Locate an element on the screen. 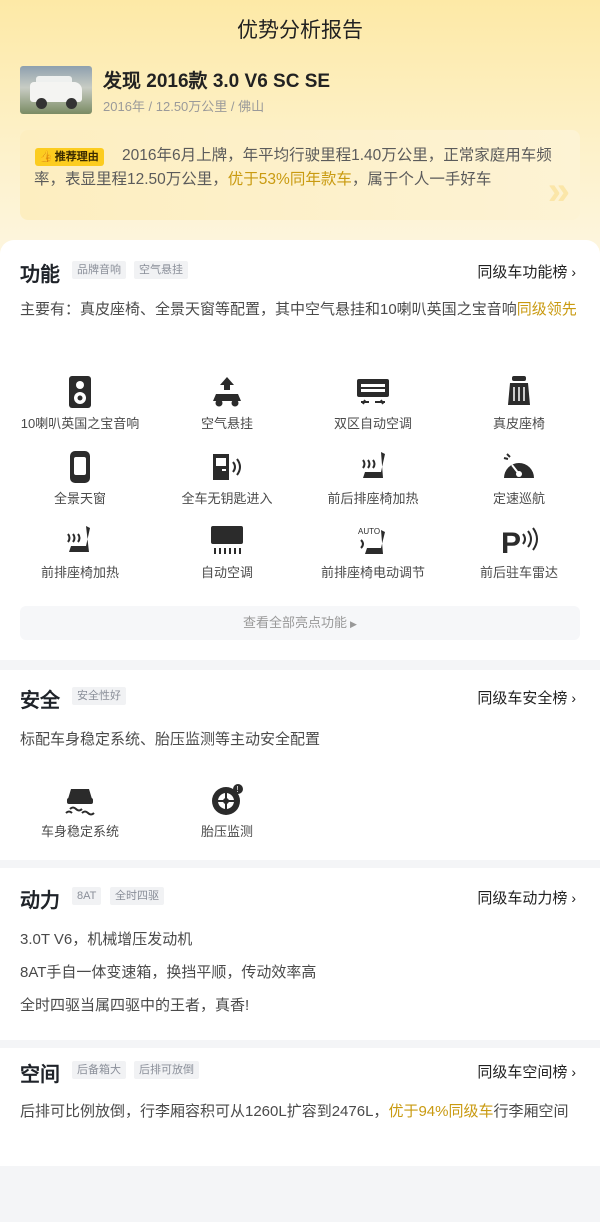 This screenshot has height=1222, width=600. feature-item: 自动空调 is located at coordinates (227, 552).